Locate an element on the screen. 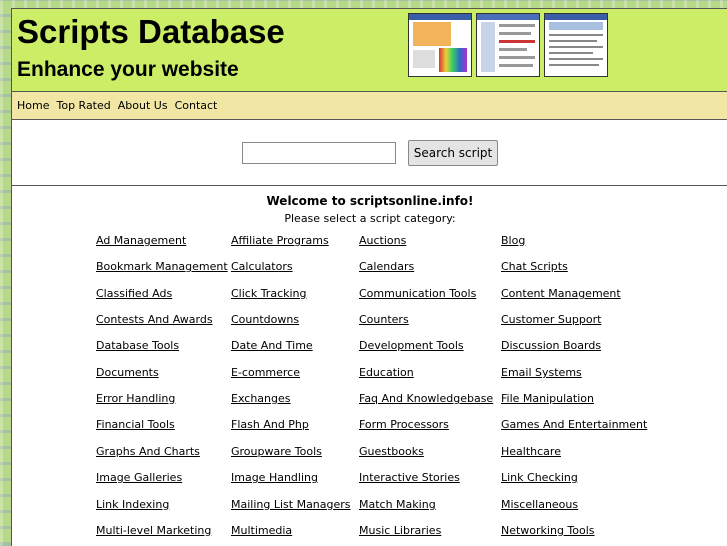 The width and height of the screenshot is (727, 546). category-link: Multi-level Marketing is located at coordinates (153, 530).